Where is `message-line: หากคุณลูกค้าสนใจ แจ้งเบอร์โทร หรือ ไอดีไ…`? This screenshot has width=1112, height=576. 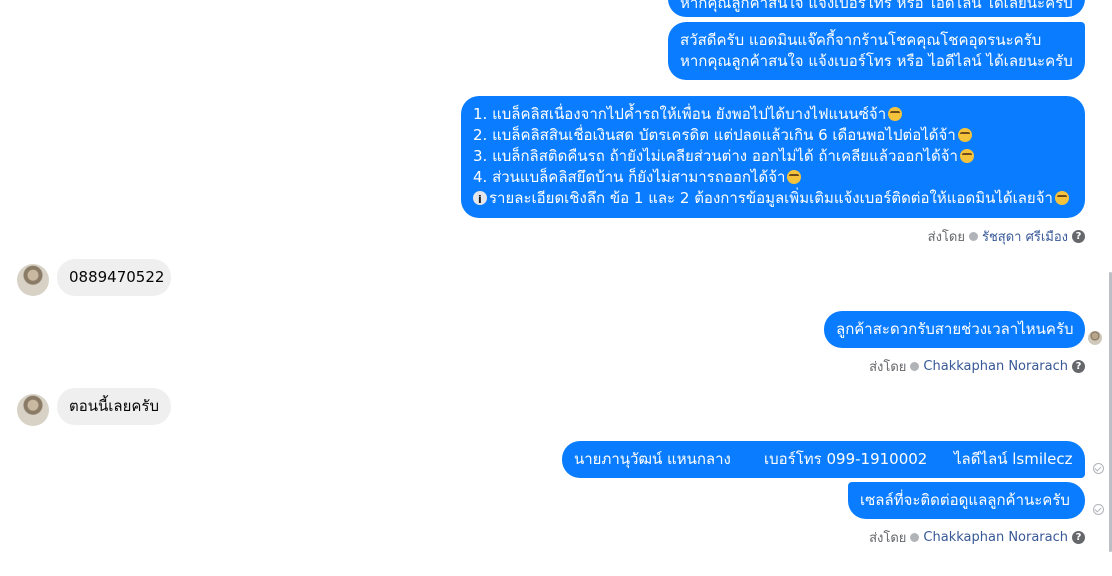
message-line: หากคุณลูกค้าสนใจ แจ้งเบอร์โทร หรือ ไอดีไ… is located at coordinates (876, 61).